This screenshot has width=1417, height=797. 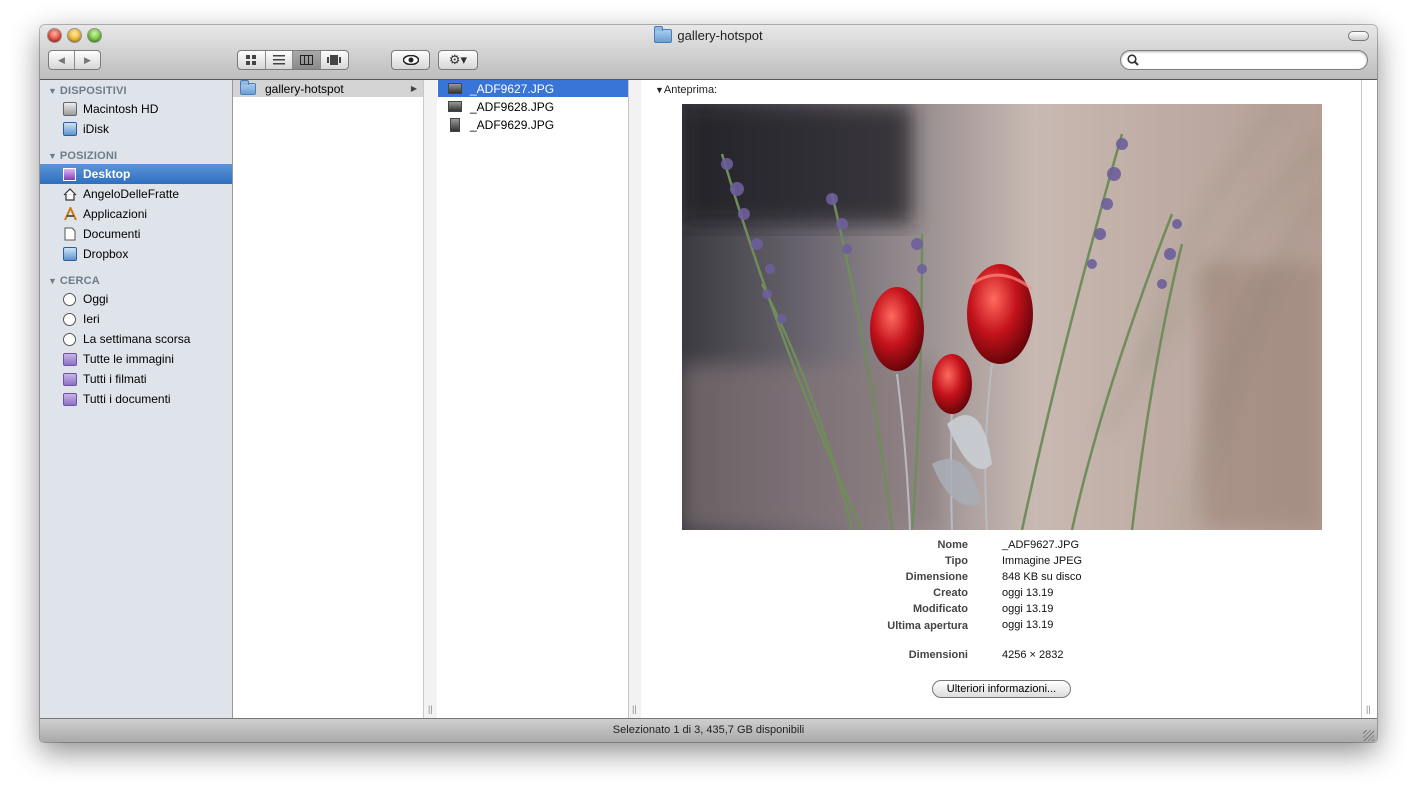 I want to click on info-key: Ultima apertura, so click(x=927, y=626).